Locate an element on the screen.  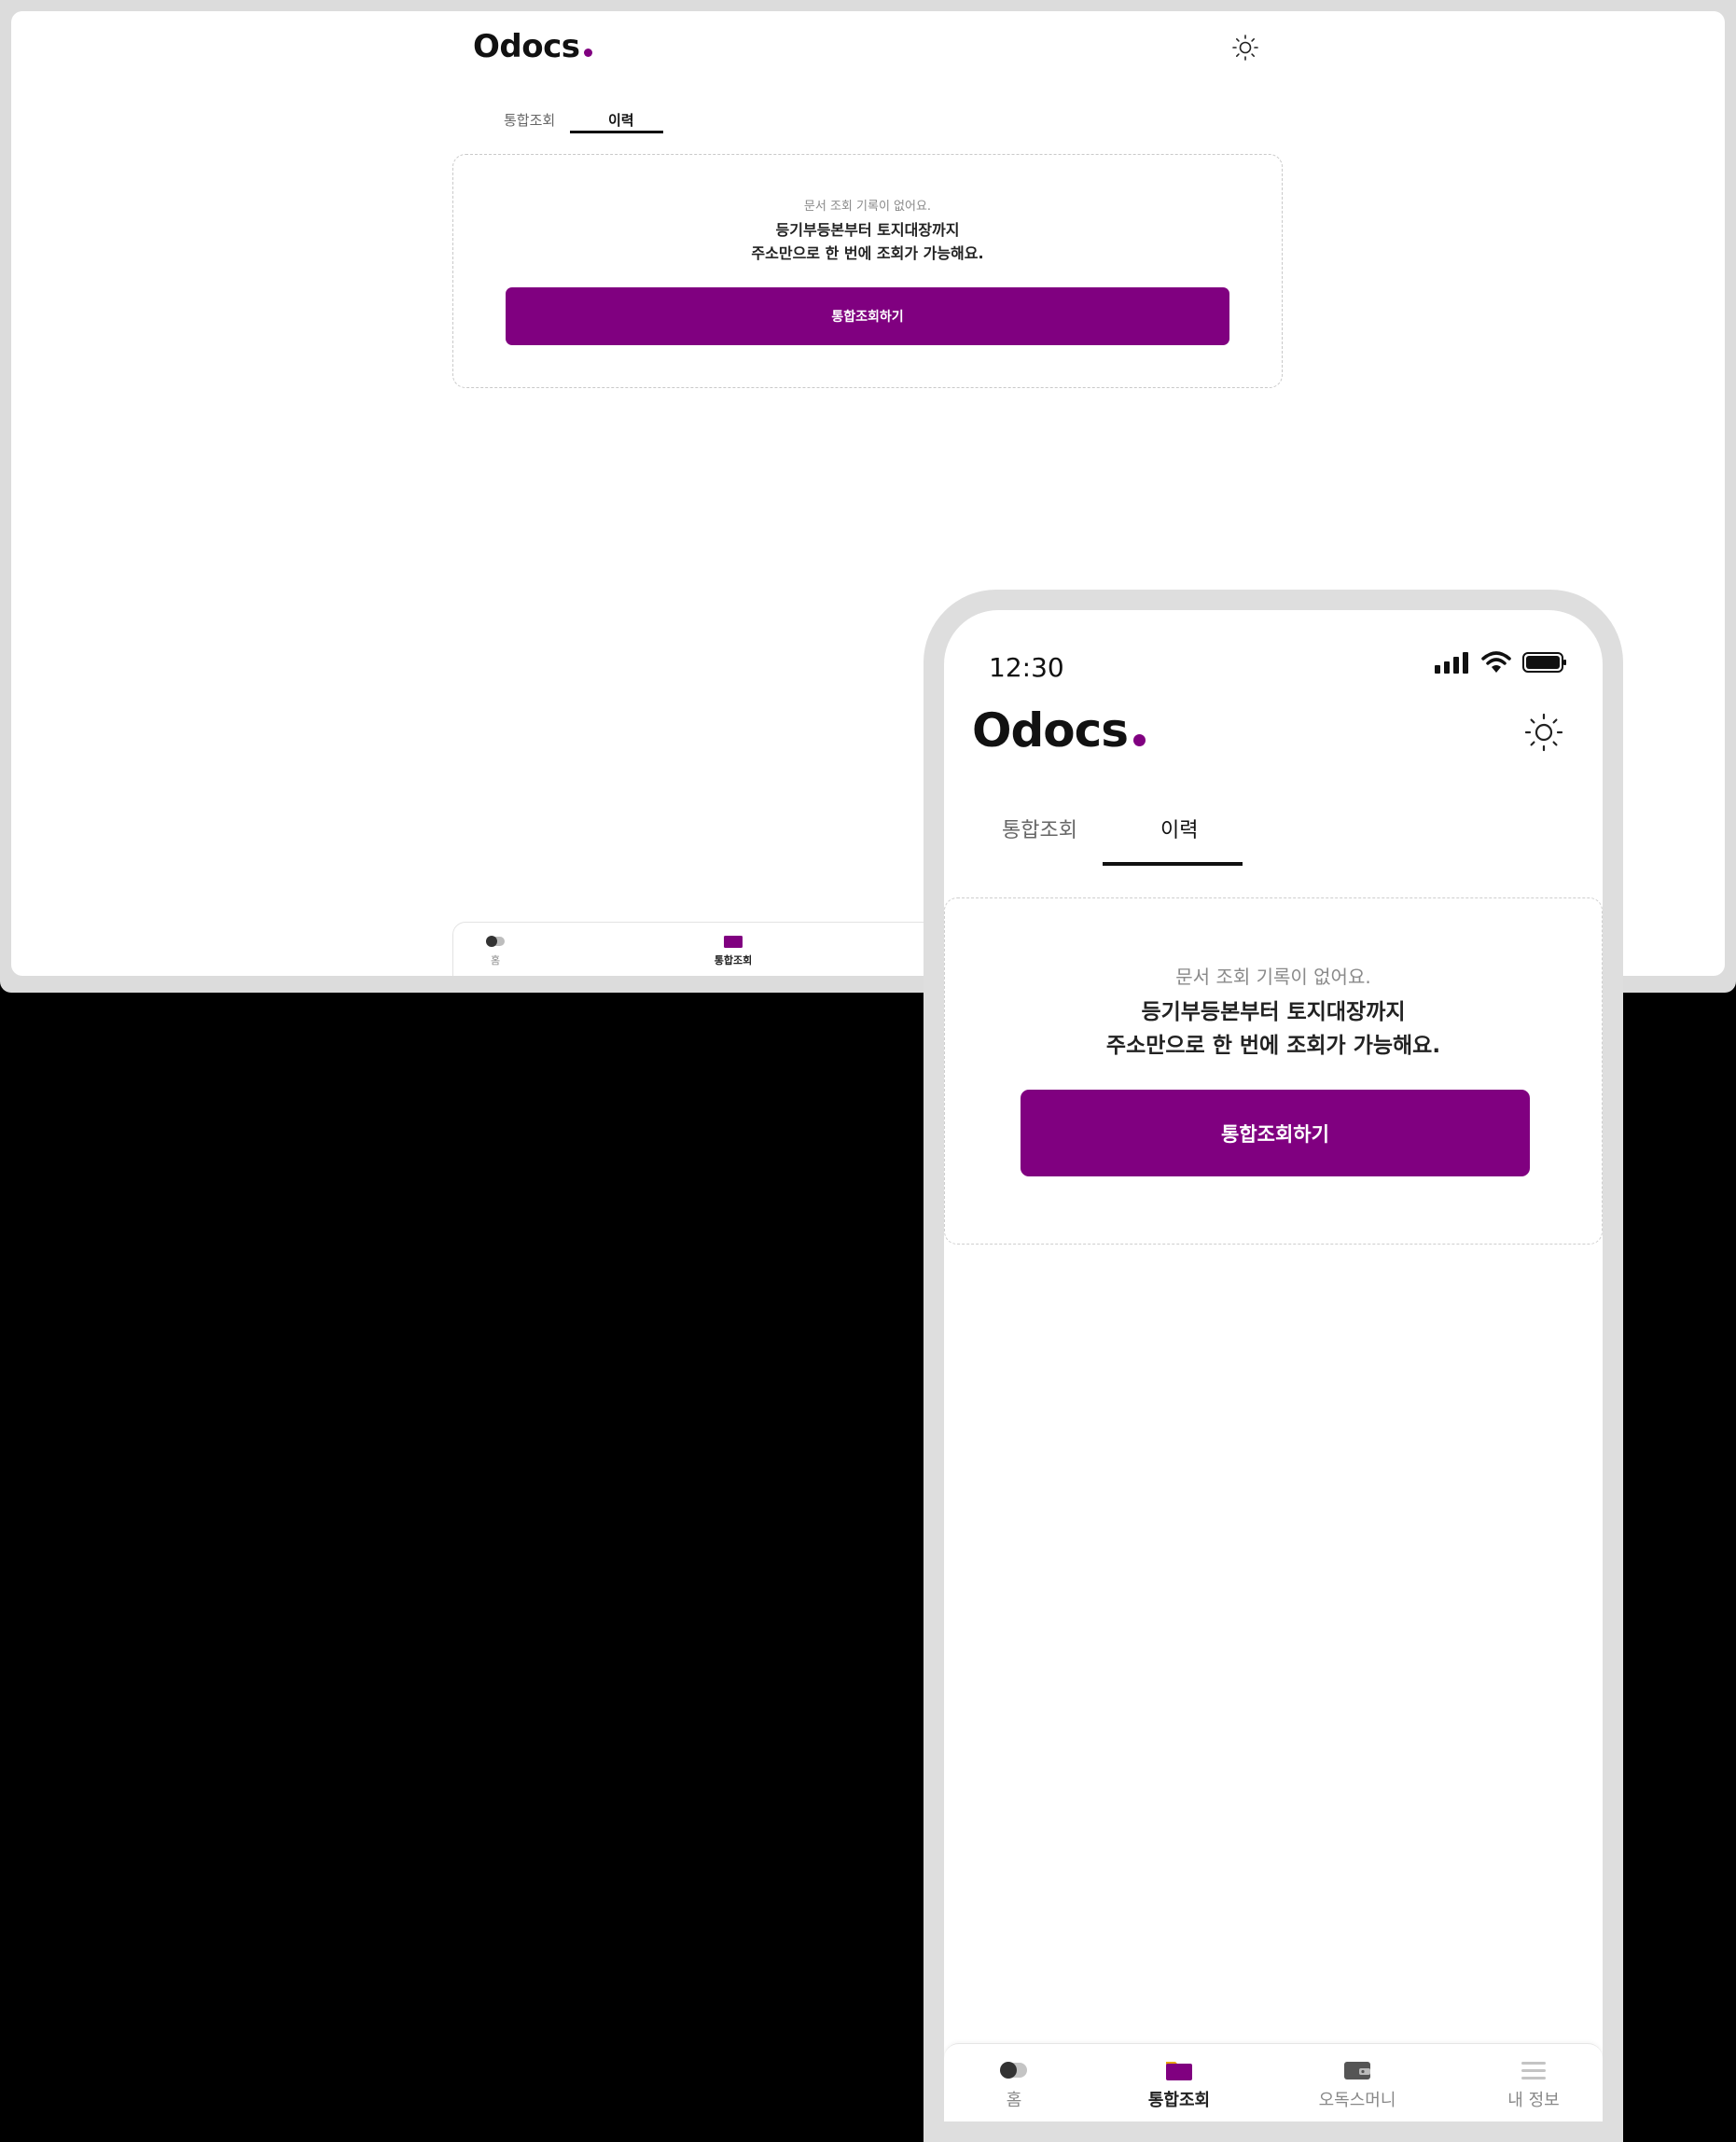
menu-icon is located at coordinates (1533, 2070).